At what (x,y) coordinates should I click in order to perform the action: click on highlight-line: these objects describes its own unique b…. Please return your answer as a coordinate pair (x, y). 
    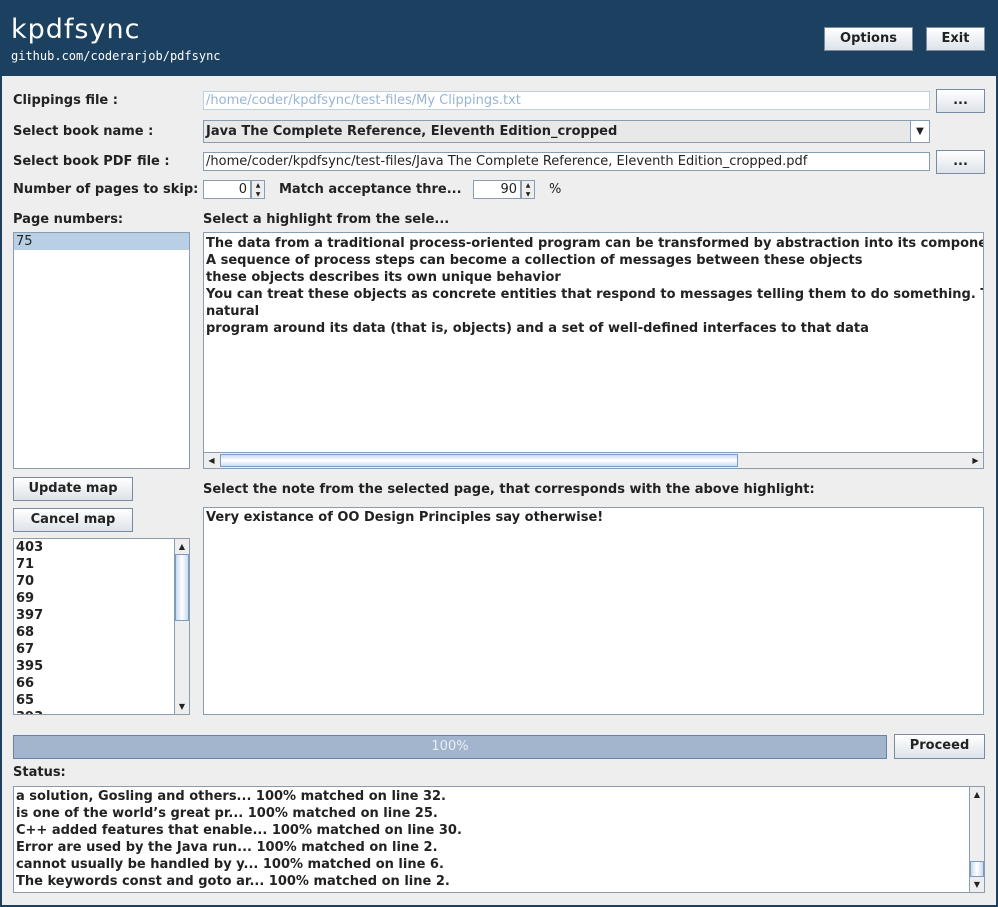
    Looking at the image, I should click on (383, 277).